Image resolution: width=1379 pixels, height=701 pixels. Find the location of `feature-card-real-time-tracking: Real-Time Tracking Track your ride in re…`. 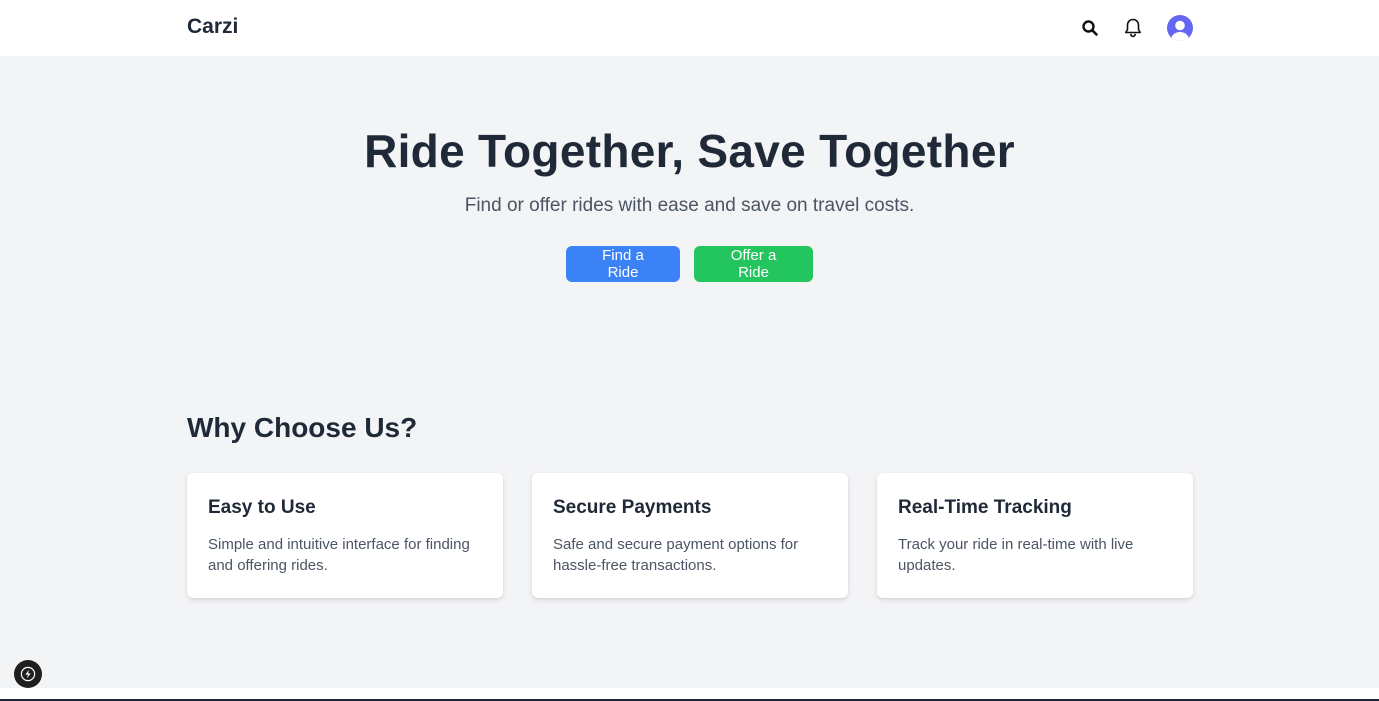

feature-card-real-time-tracking: Real-Time Tracking Track your ride in re… is located at coordinates (1035, 535).